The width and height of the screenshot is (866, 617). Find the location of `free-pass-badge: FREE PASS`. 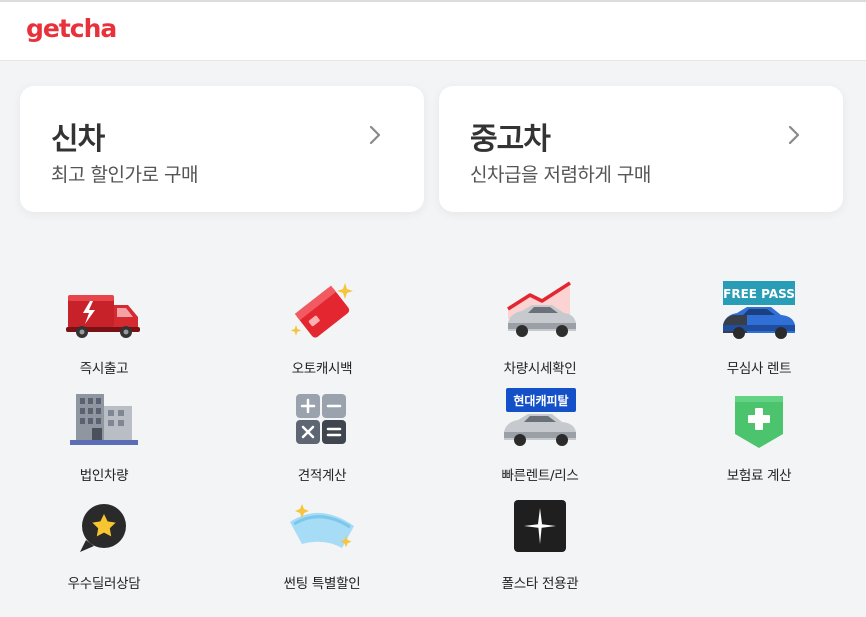

free-pass-badge: FREE PASS is located at coordinates (759, 294).